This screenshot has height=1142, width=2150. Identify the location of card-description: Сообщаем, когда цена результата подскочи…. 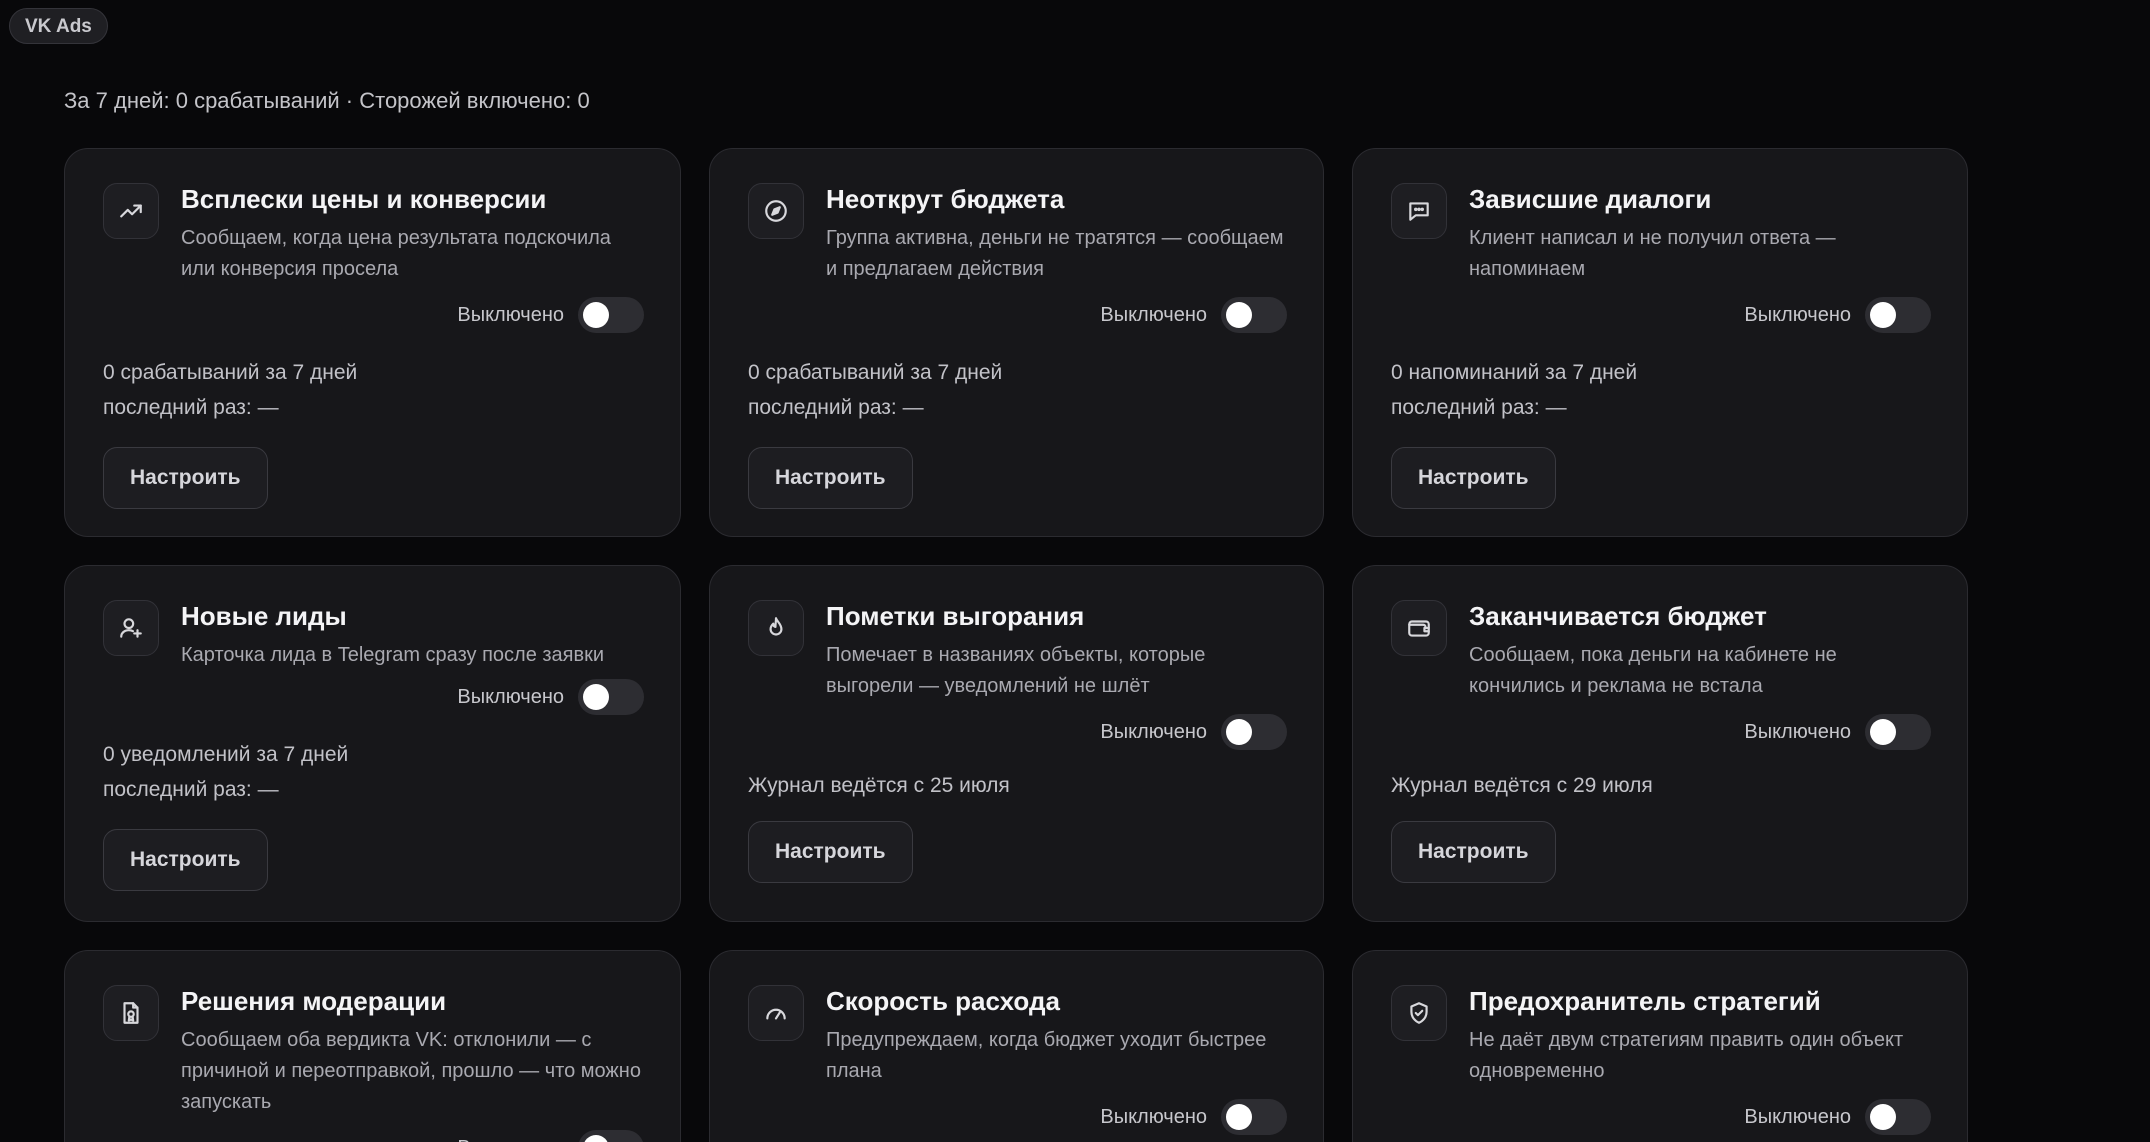
(396, 253).